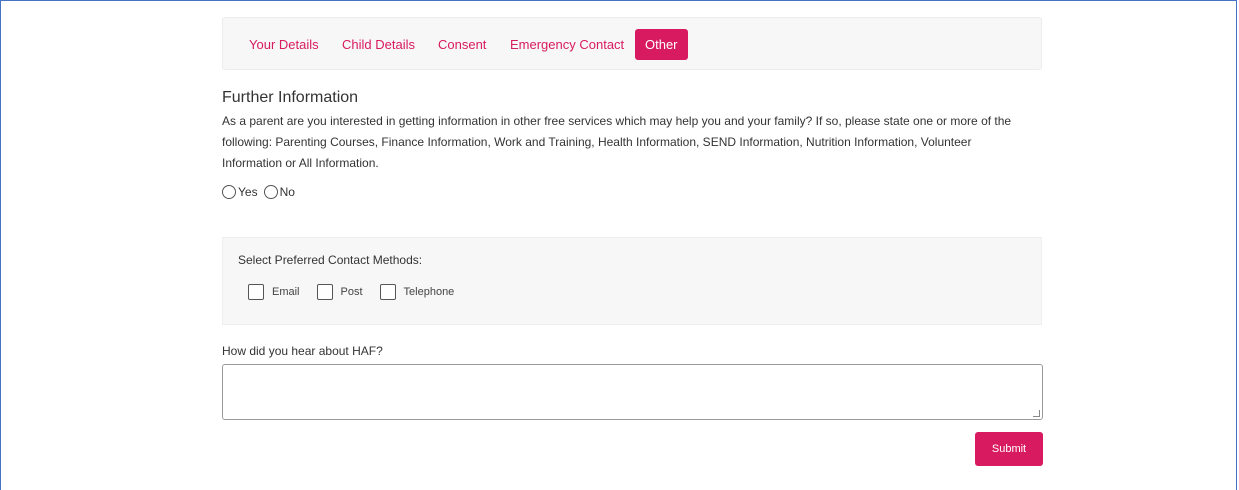  What do you see at coordinates (330, 260) in the screenshot?
I see `contact-methods-label: Select Preferred Contact Methods:` at bounding box center [330, 260].